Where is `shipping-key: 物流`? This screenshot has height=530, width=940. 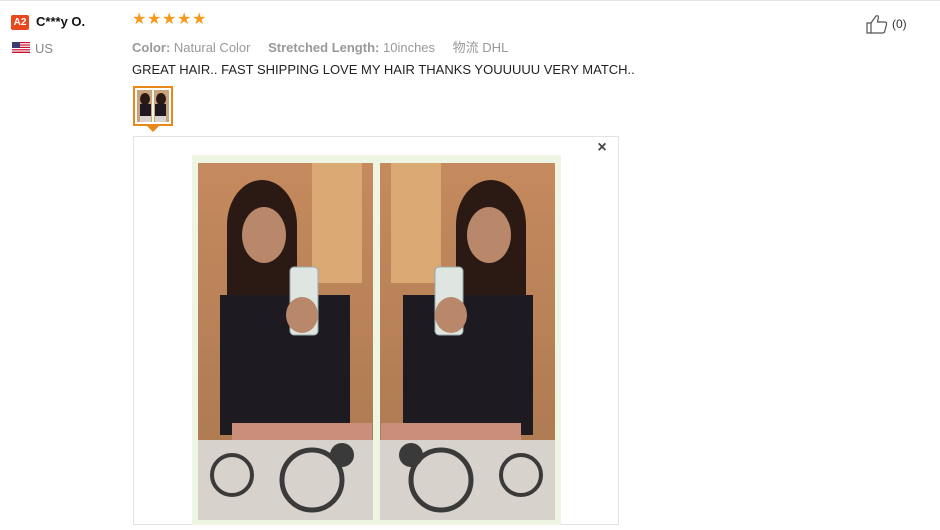 shipping-key: 物流 is located at coordinates (465, 47).